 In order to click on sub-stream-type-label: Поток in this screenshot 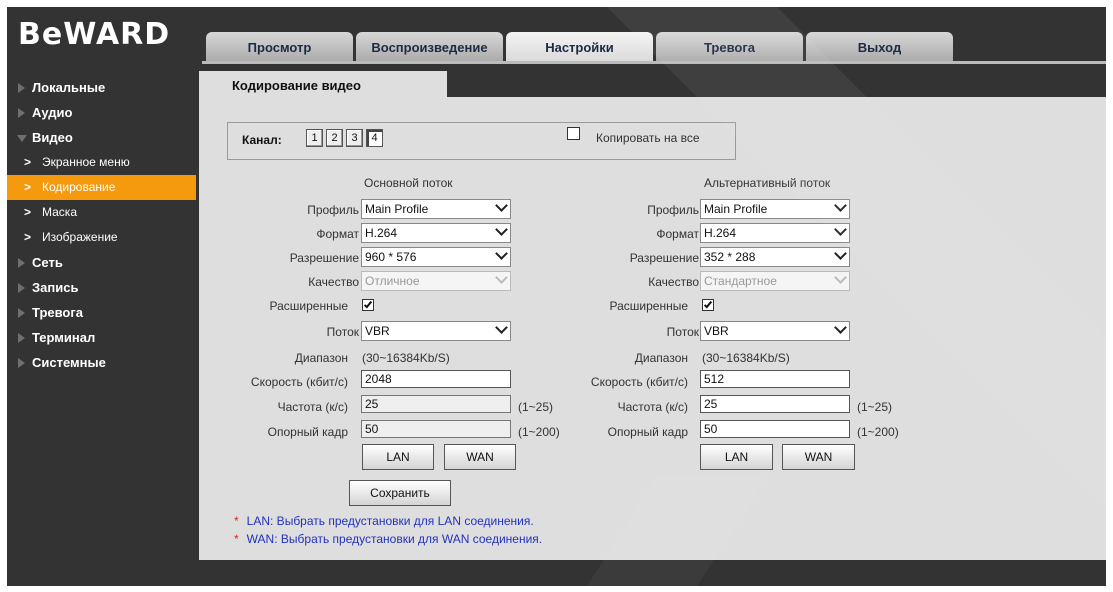, I will do `click(682, 332)`.